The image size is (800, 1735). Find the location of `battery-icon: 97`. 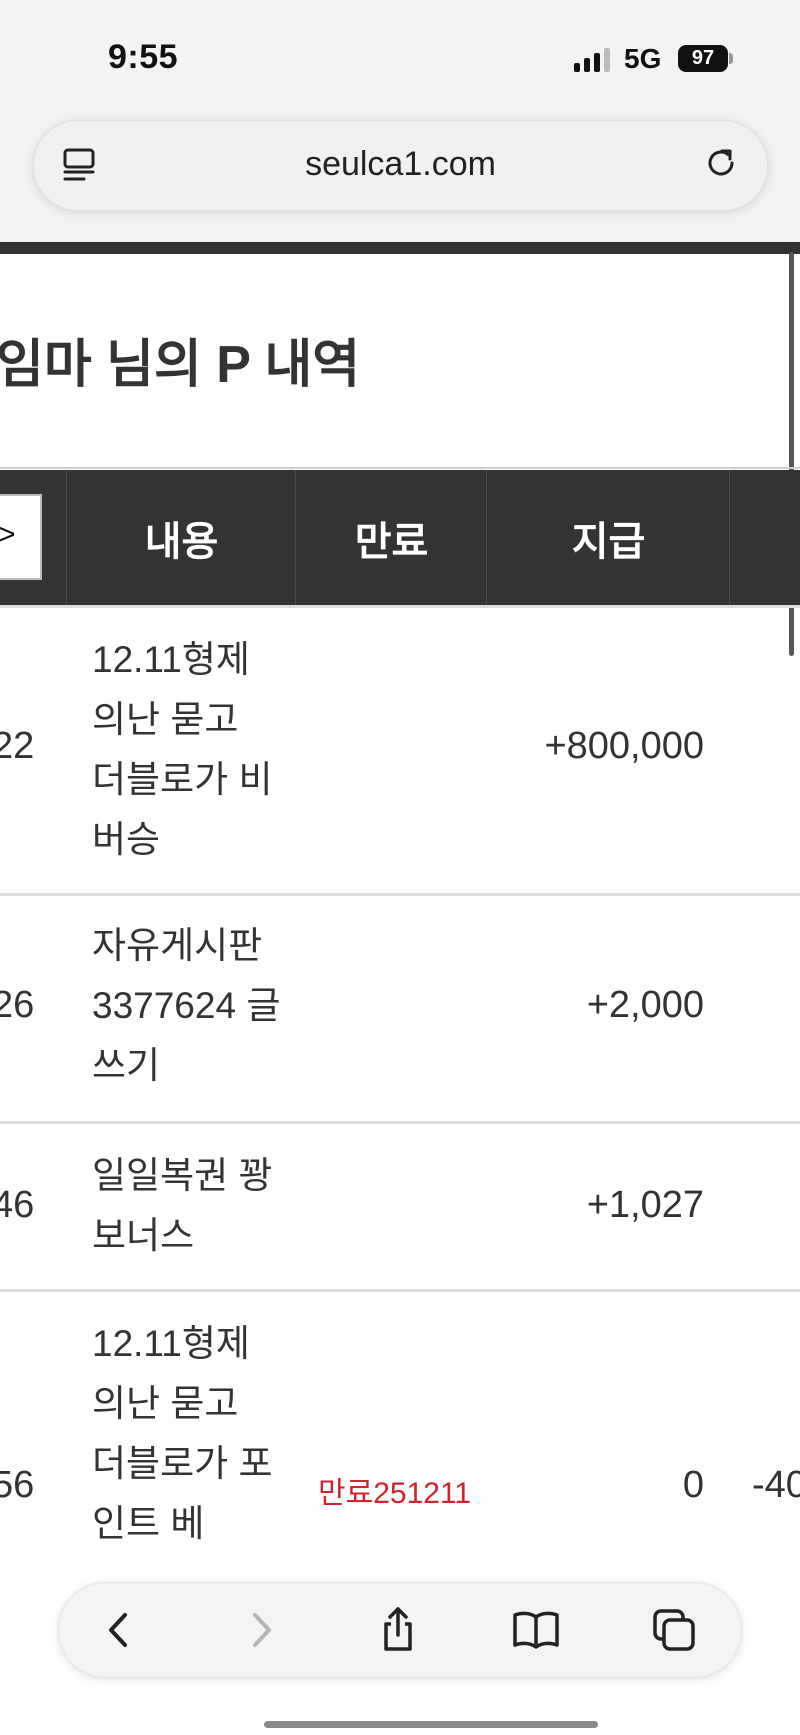

battery-icon: 97 is located at coordinates (703, 58).